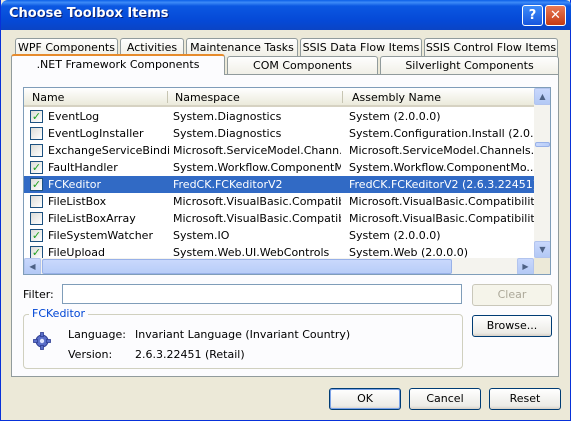 The height and width of the screenshot is (421, 571). I want to click on column-header-assembly-name: Assembly Name, so click(396, 98).